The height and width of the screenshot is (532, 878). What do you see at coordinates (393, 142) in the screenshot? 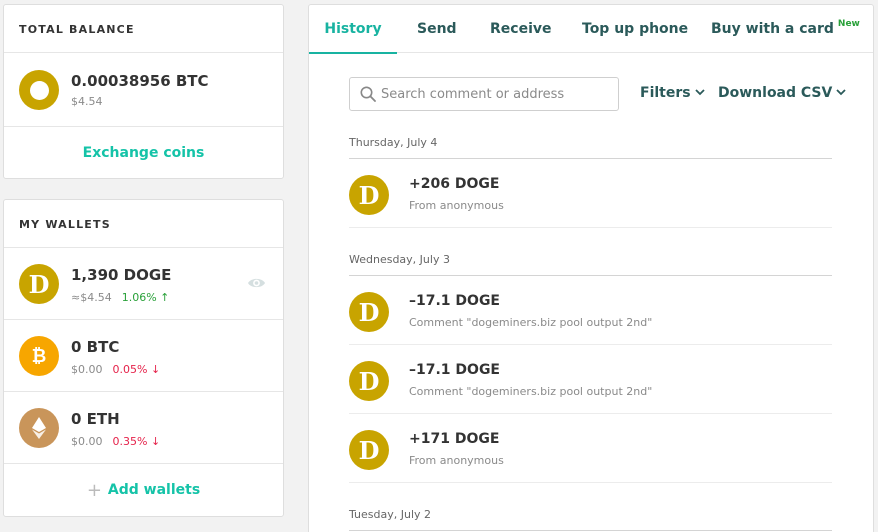
I see `day-header: Thursday, July 4` at bounding box center [393, 142].